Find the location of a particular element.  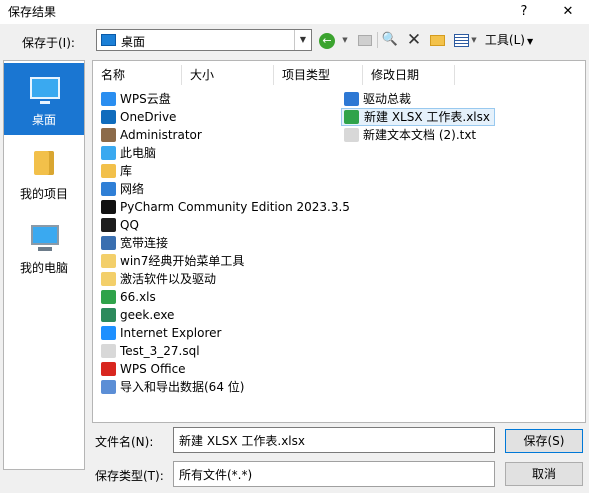

column-header-date: 修改日期 is located at coordinates (409, 75).